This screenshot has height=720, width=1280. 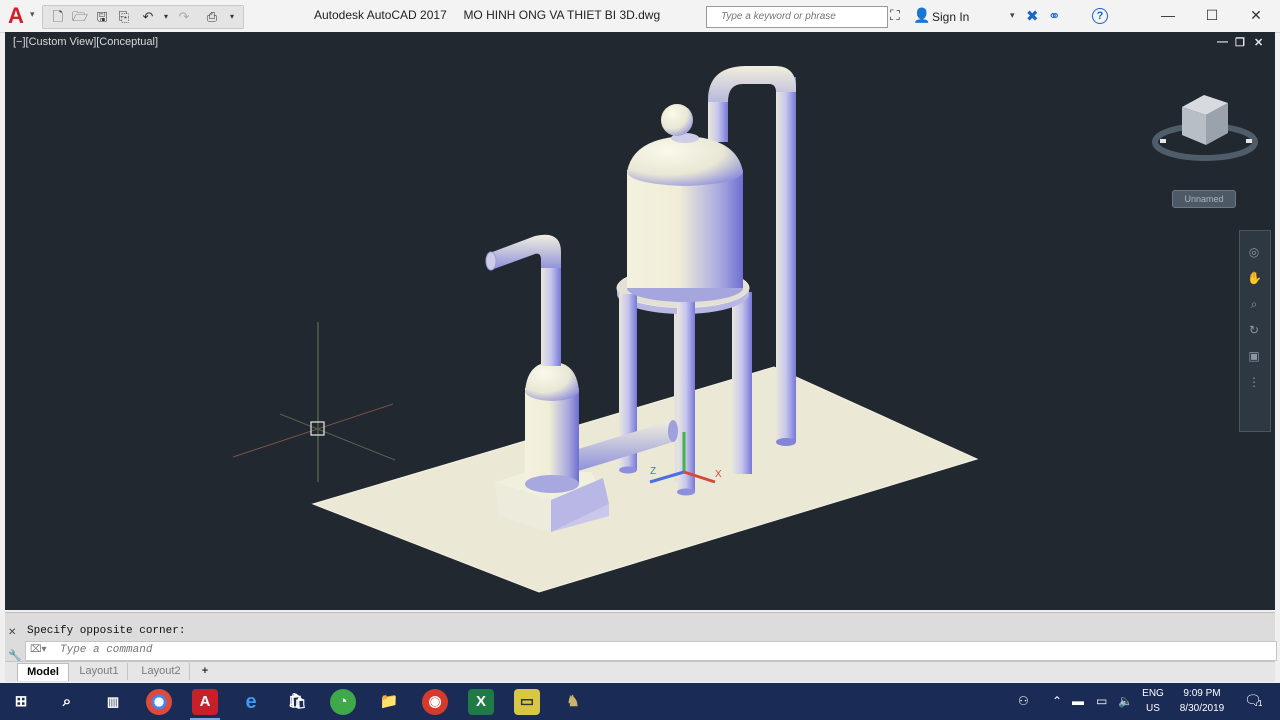 What do you see at coordinates (1240, 42) in the screenshot?
I see `viewport-restore-button: ❐` at bounding box center [1240, 42].